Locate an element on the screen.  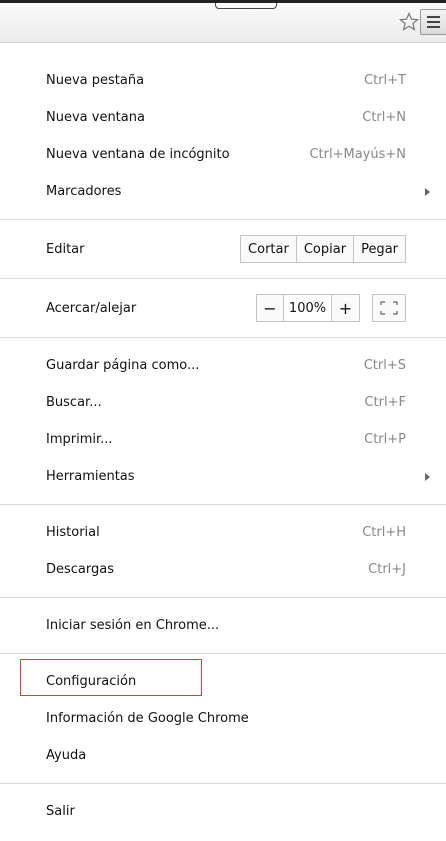
edit-button-group: Cortar Copiar Pegar is located at coordinates (323, 249).